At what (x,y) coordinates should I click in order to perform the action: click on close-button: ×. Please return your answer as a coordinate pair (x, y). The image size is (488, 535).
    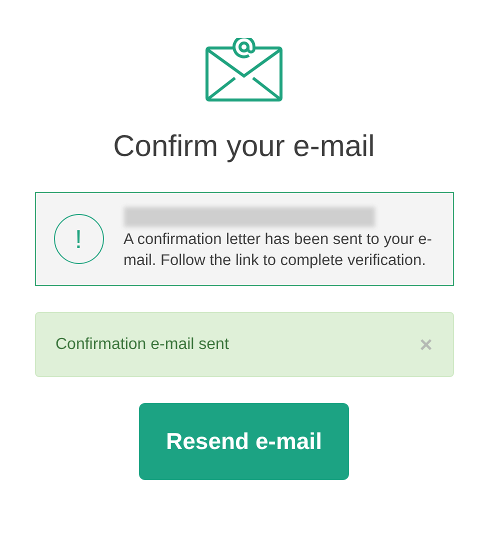
    Looking at the image, I should click on (426, 345).